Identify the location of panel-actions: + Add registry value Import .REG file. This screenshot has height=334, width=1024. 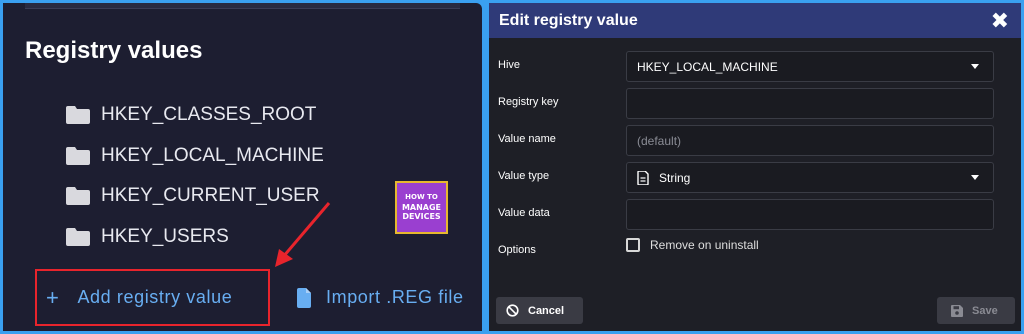
(249, 297).